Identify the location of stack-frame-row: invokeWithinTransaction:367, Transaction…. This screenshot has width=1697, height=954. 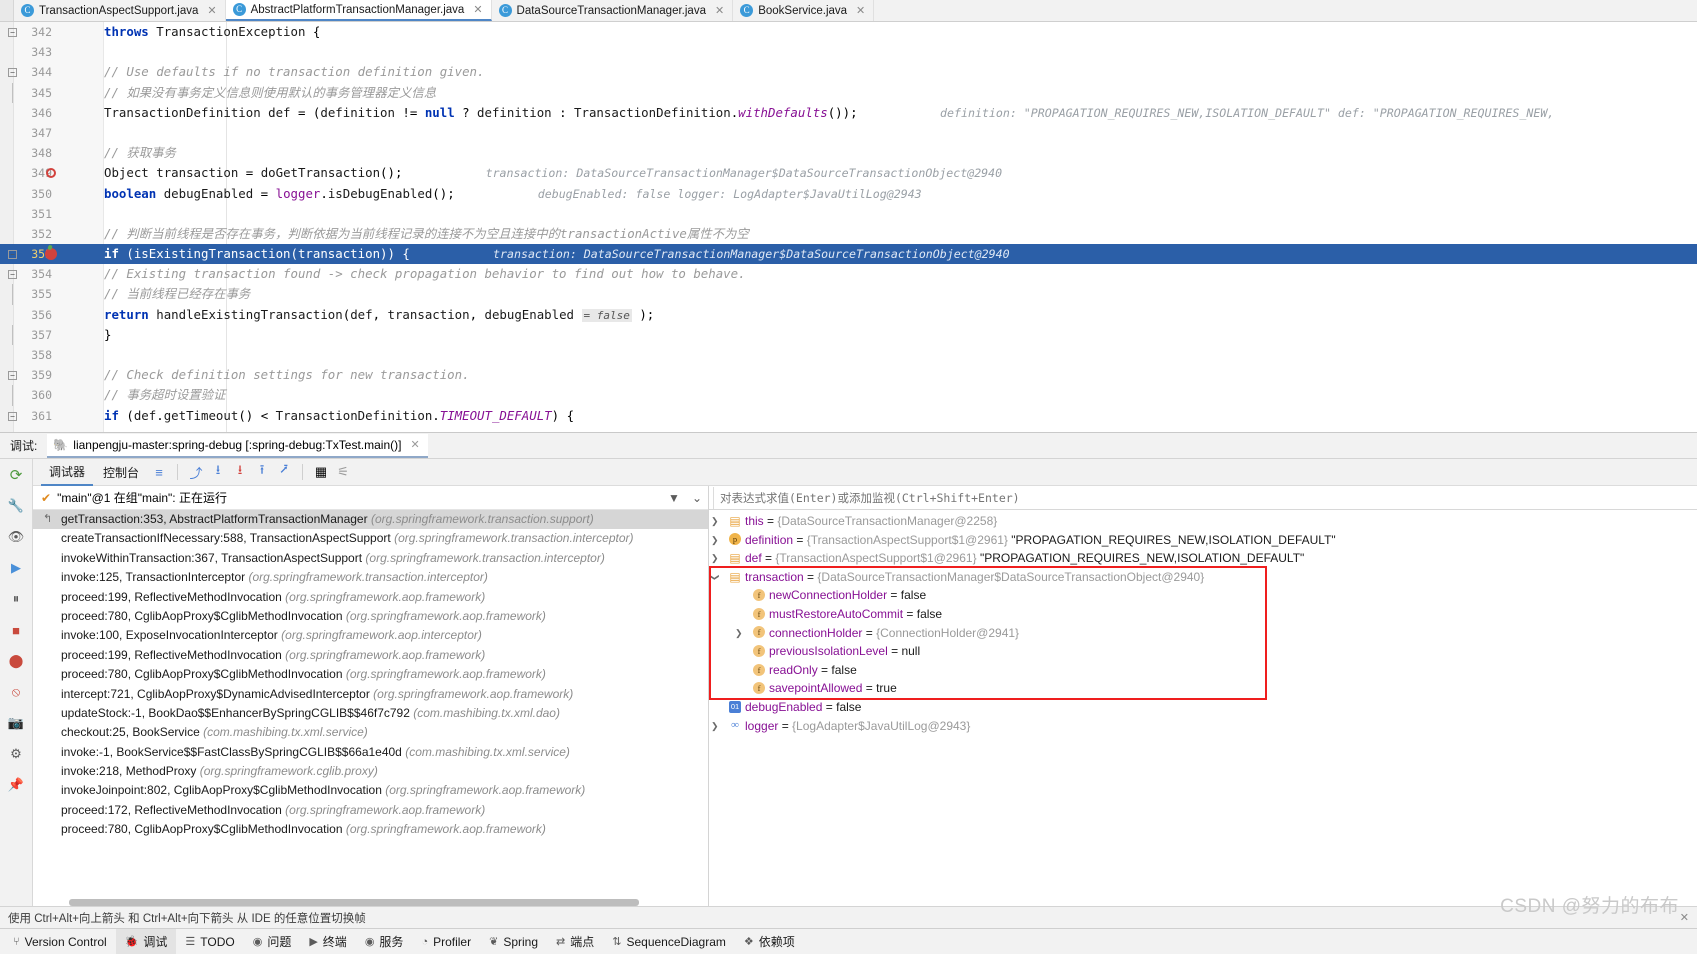
(370, 558).